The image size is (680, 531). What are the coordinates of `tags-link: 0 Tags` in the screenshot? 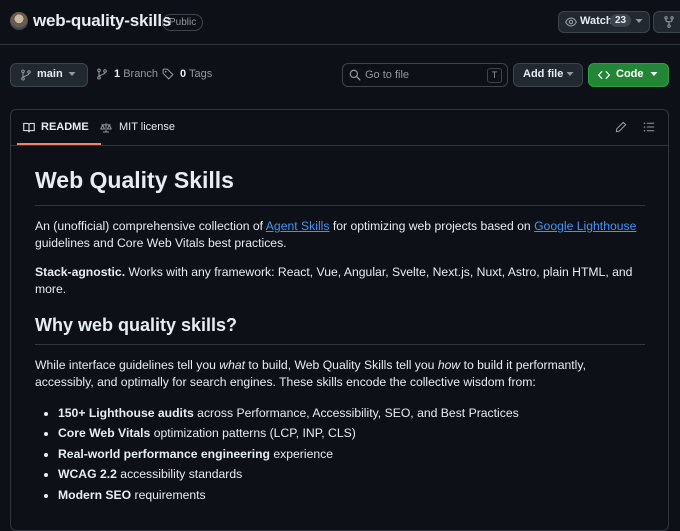 It's located at (187, 74).